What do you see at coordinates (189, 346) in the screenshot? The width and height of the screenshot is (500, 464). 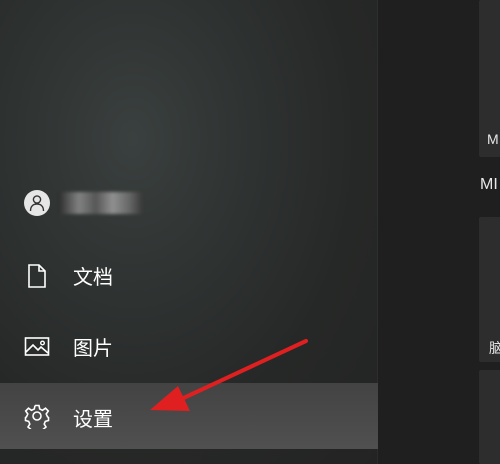 I see `menu-item-pictures: 图片` at bounding box center [189, 346].